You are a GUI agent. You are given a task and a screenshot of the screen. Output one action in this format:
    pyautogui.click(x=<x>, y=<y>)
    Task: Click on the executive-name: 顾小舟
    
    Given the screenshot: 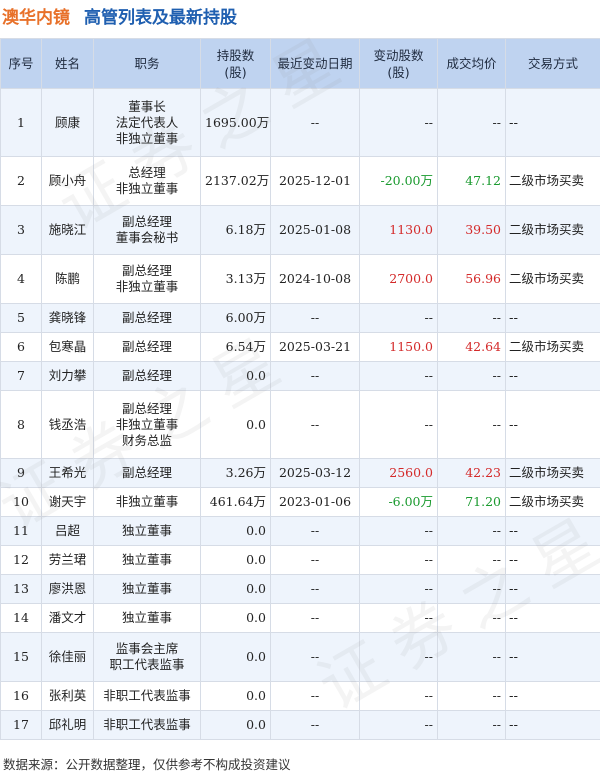 What is the action you would take?
    pyautogui.click(x=67, y=181)
    